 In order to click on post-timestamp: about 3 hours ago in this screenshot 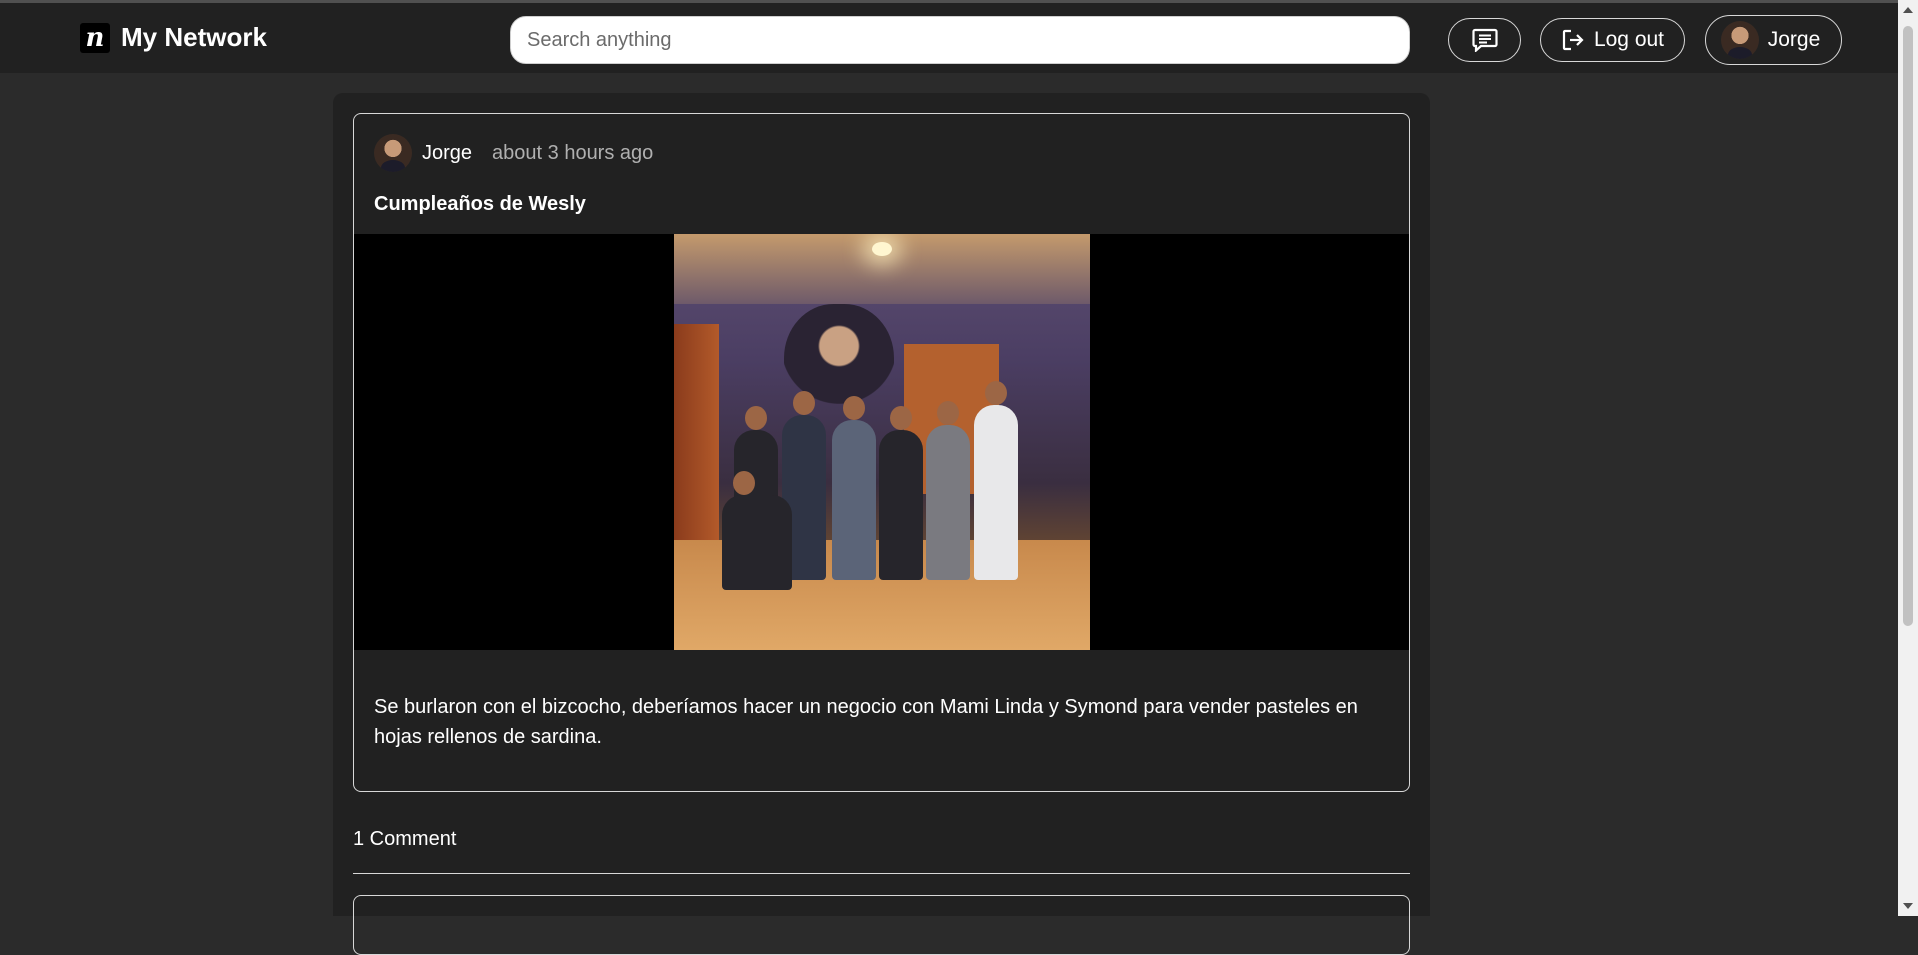, I will do `click(573, 152)`.